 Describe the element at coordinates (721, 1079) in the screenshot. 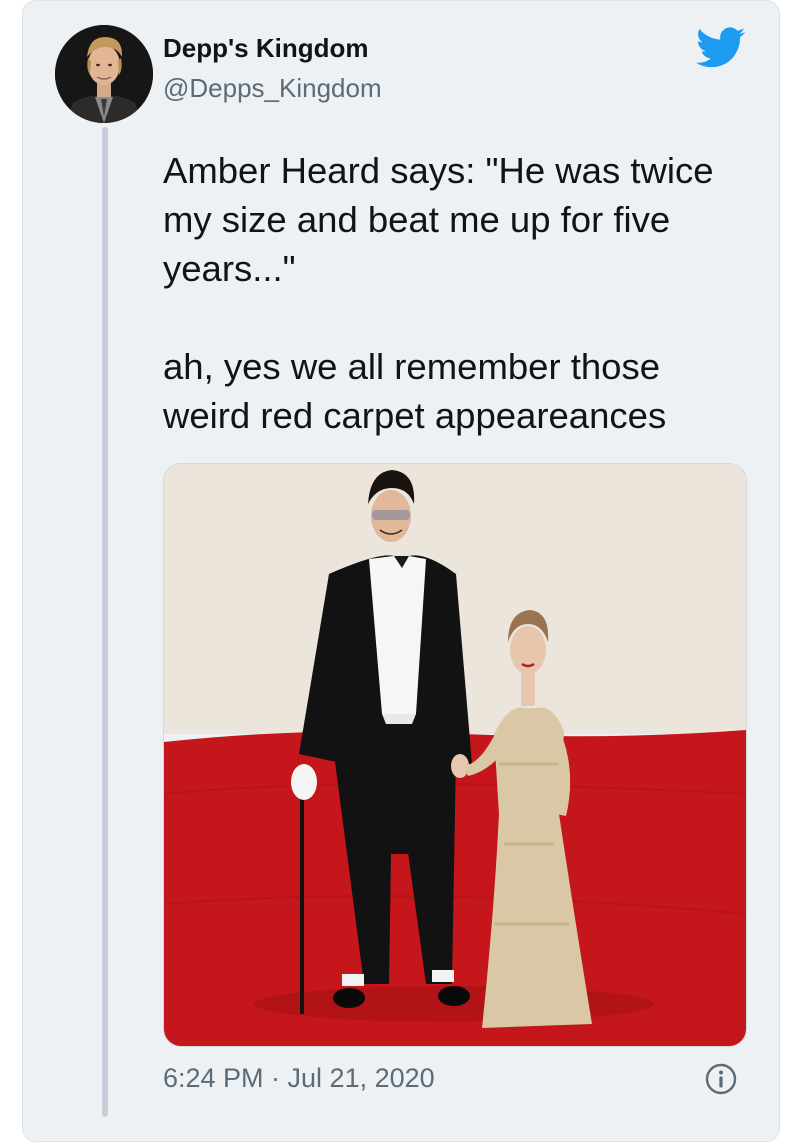

I see `info-icon` at that location.